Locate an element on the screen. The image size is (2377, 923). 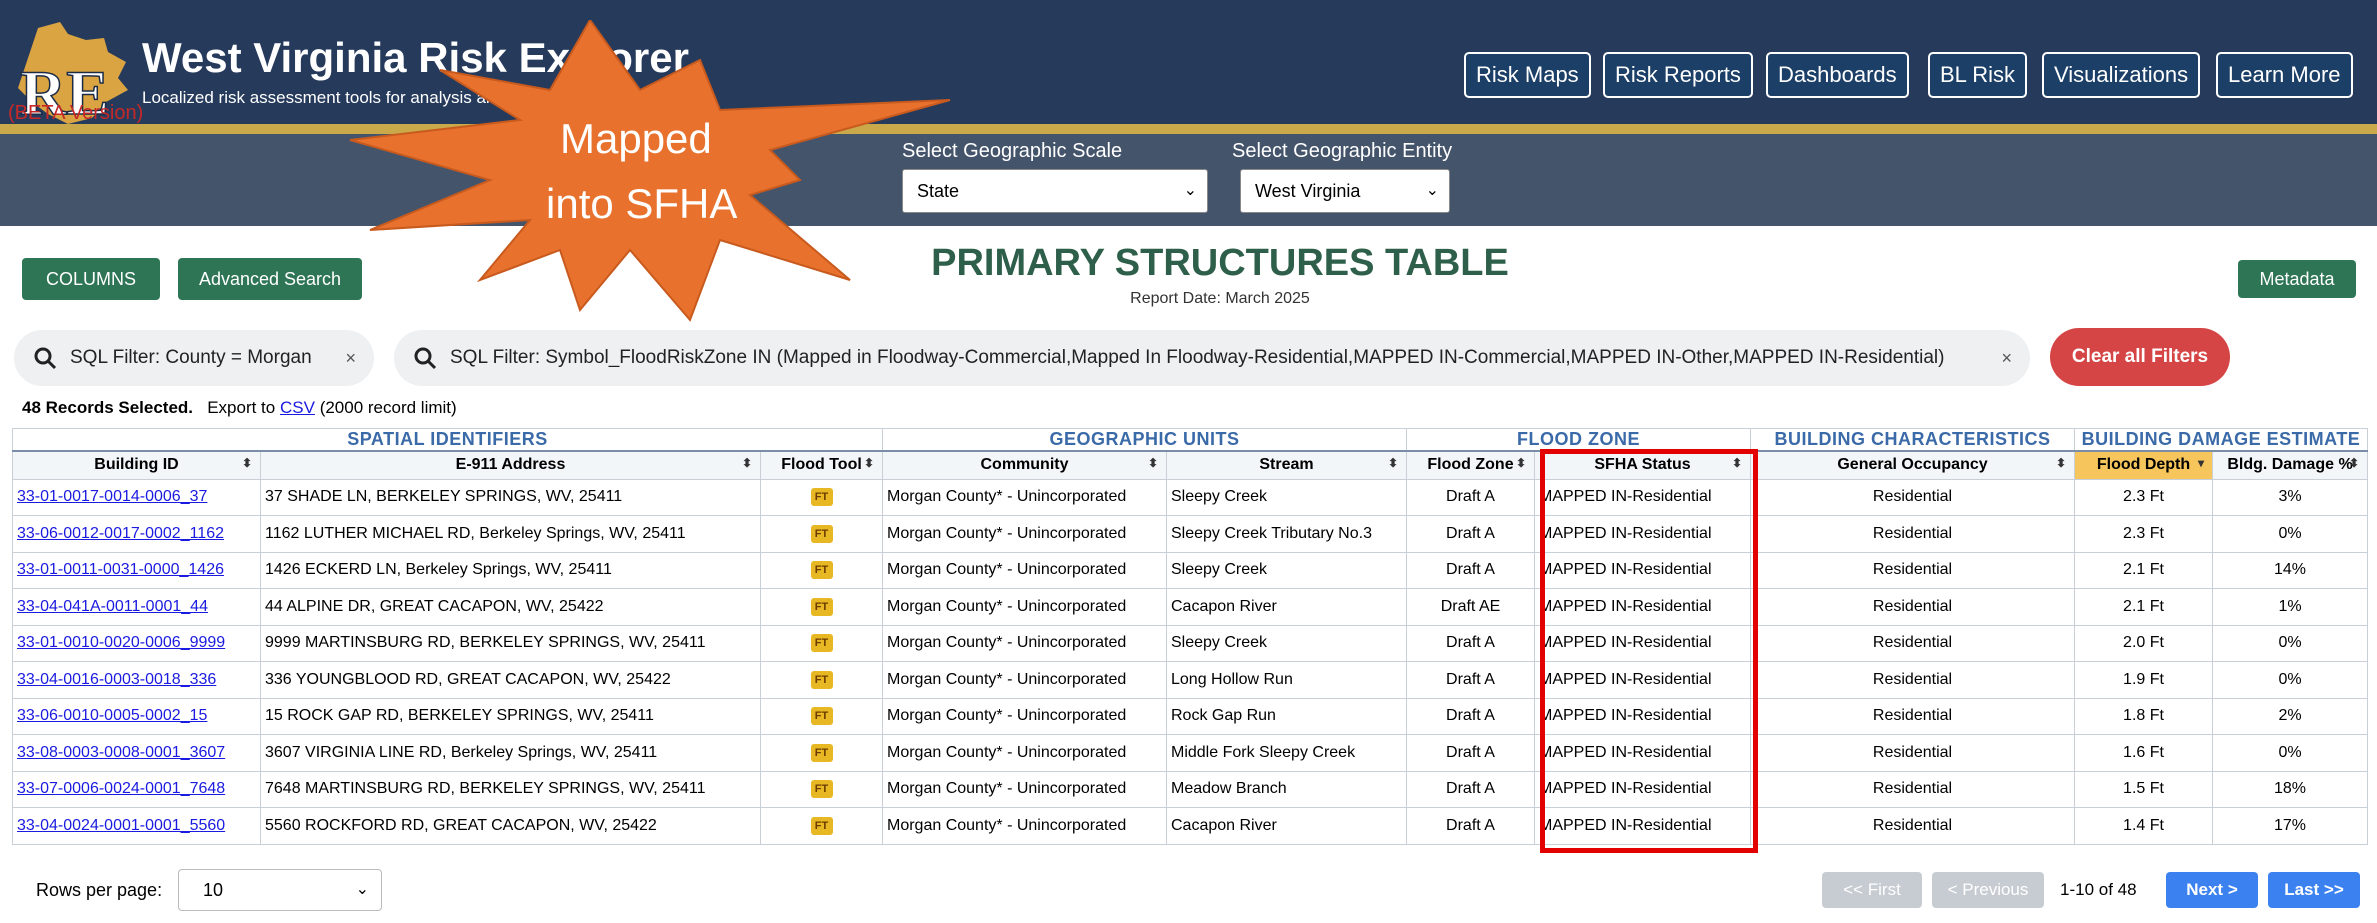
building-id-link: 33-04-0024-0001-0001_5560 is located at coordinates (121, 825).